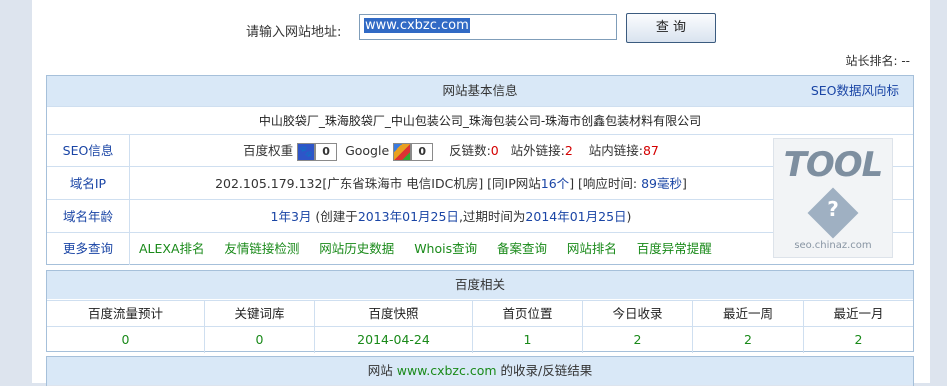 The image size is (947, 386). Describe the element at coordinates (576, 216) in the screenshot. I see `expire-date: 2014年01月25日` at that location.